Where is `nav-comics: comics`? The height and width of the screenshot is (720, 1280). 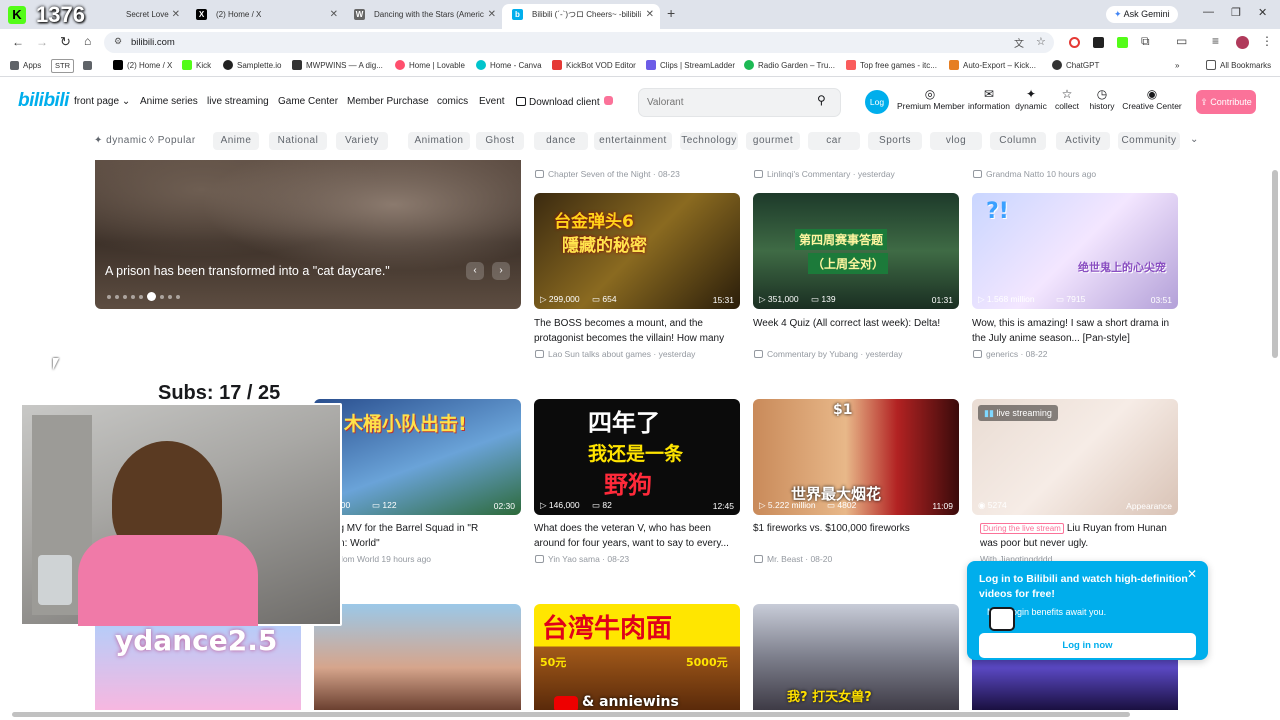 nav-comics: comics is located at coordinates (452, 101).